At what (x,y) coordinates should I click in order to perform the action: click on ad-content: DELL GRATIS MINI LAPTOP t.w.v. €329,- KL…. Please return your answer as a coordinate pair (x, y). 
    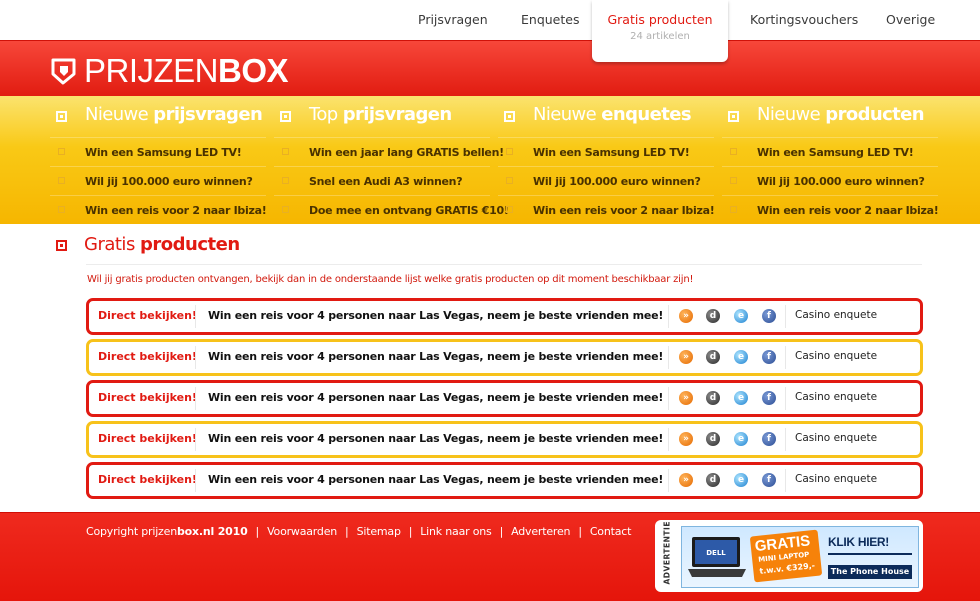
    Looking at the image, I should click on (800, 557).